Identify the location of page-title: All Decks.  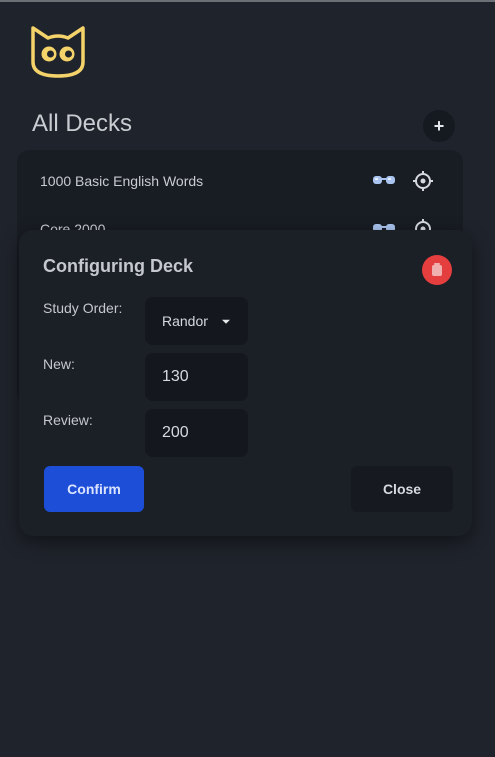
(82, 123).